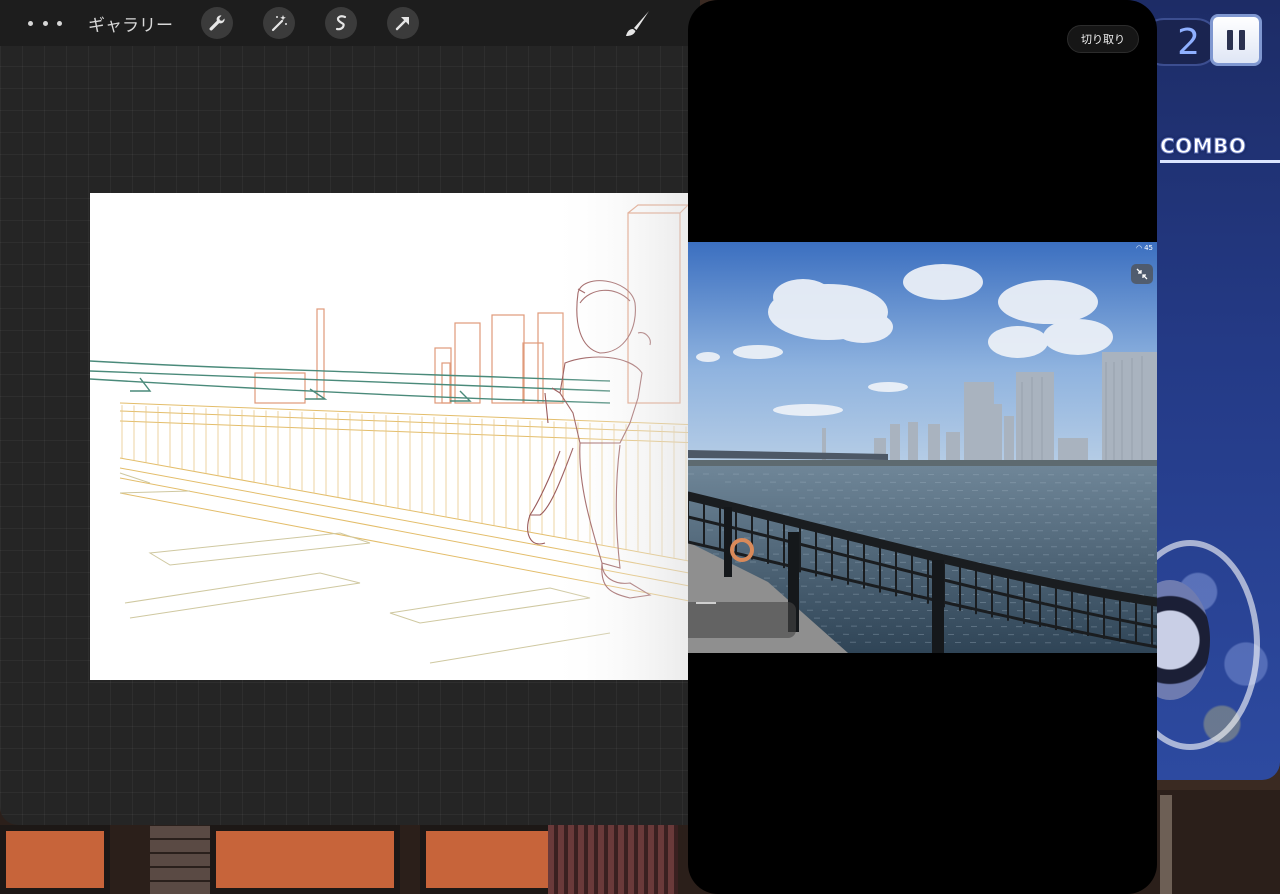 Image resolution: width=1280 pixels, height=894 pixels. What do you see at coordinates (1242, 40) in the screenshot?
I see `pause-icon-bar` at bounding box center [1242, 40].